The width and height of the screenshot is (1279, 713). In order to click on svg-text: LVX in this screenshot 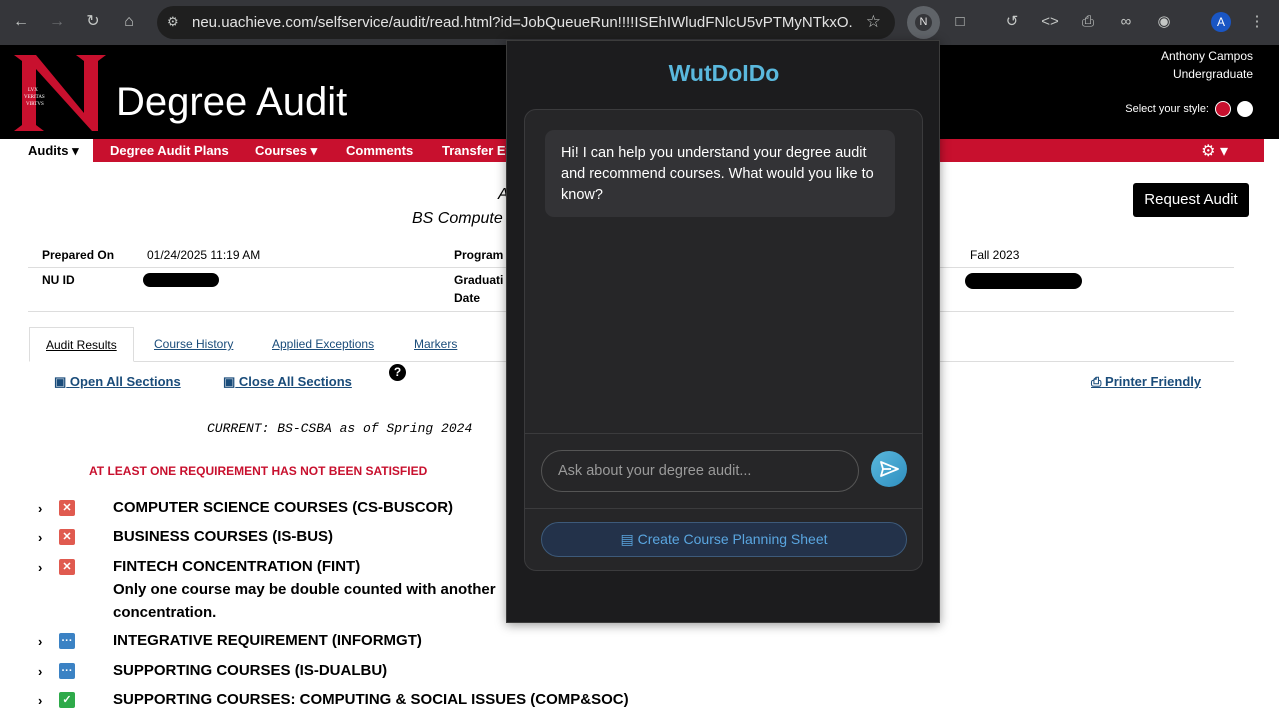, I will do `click(33, 90)`.